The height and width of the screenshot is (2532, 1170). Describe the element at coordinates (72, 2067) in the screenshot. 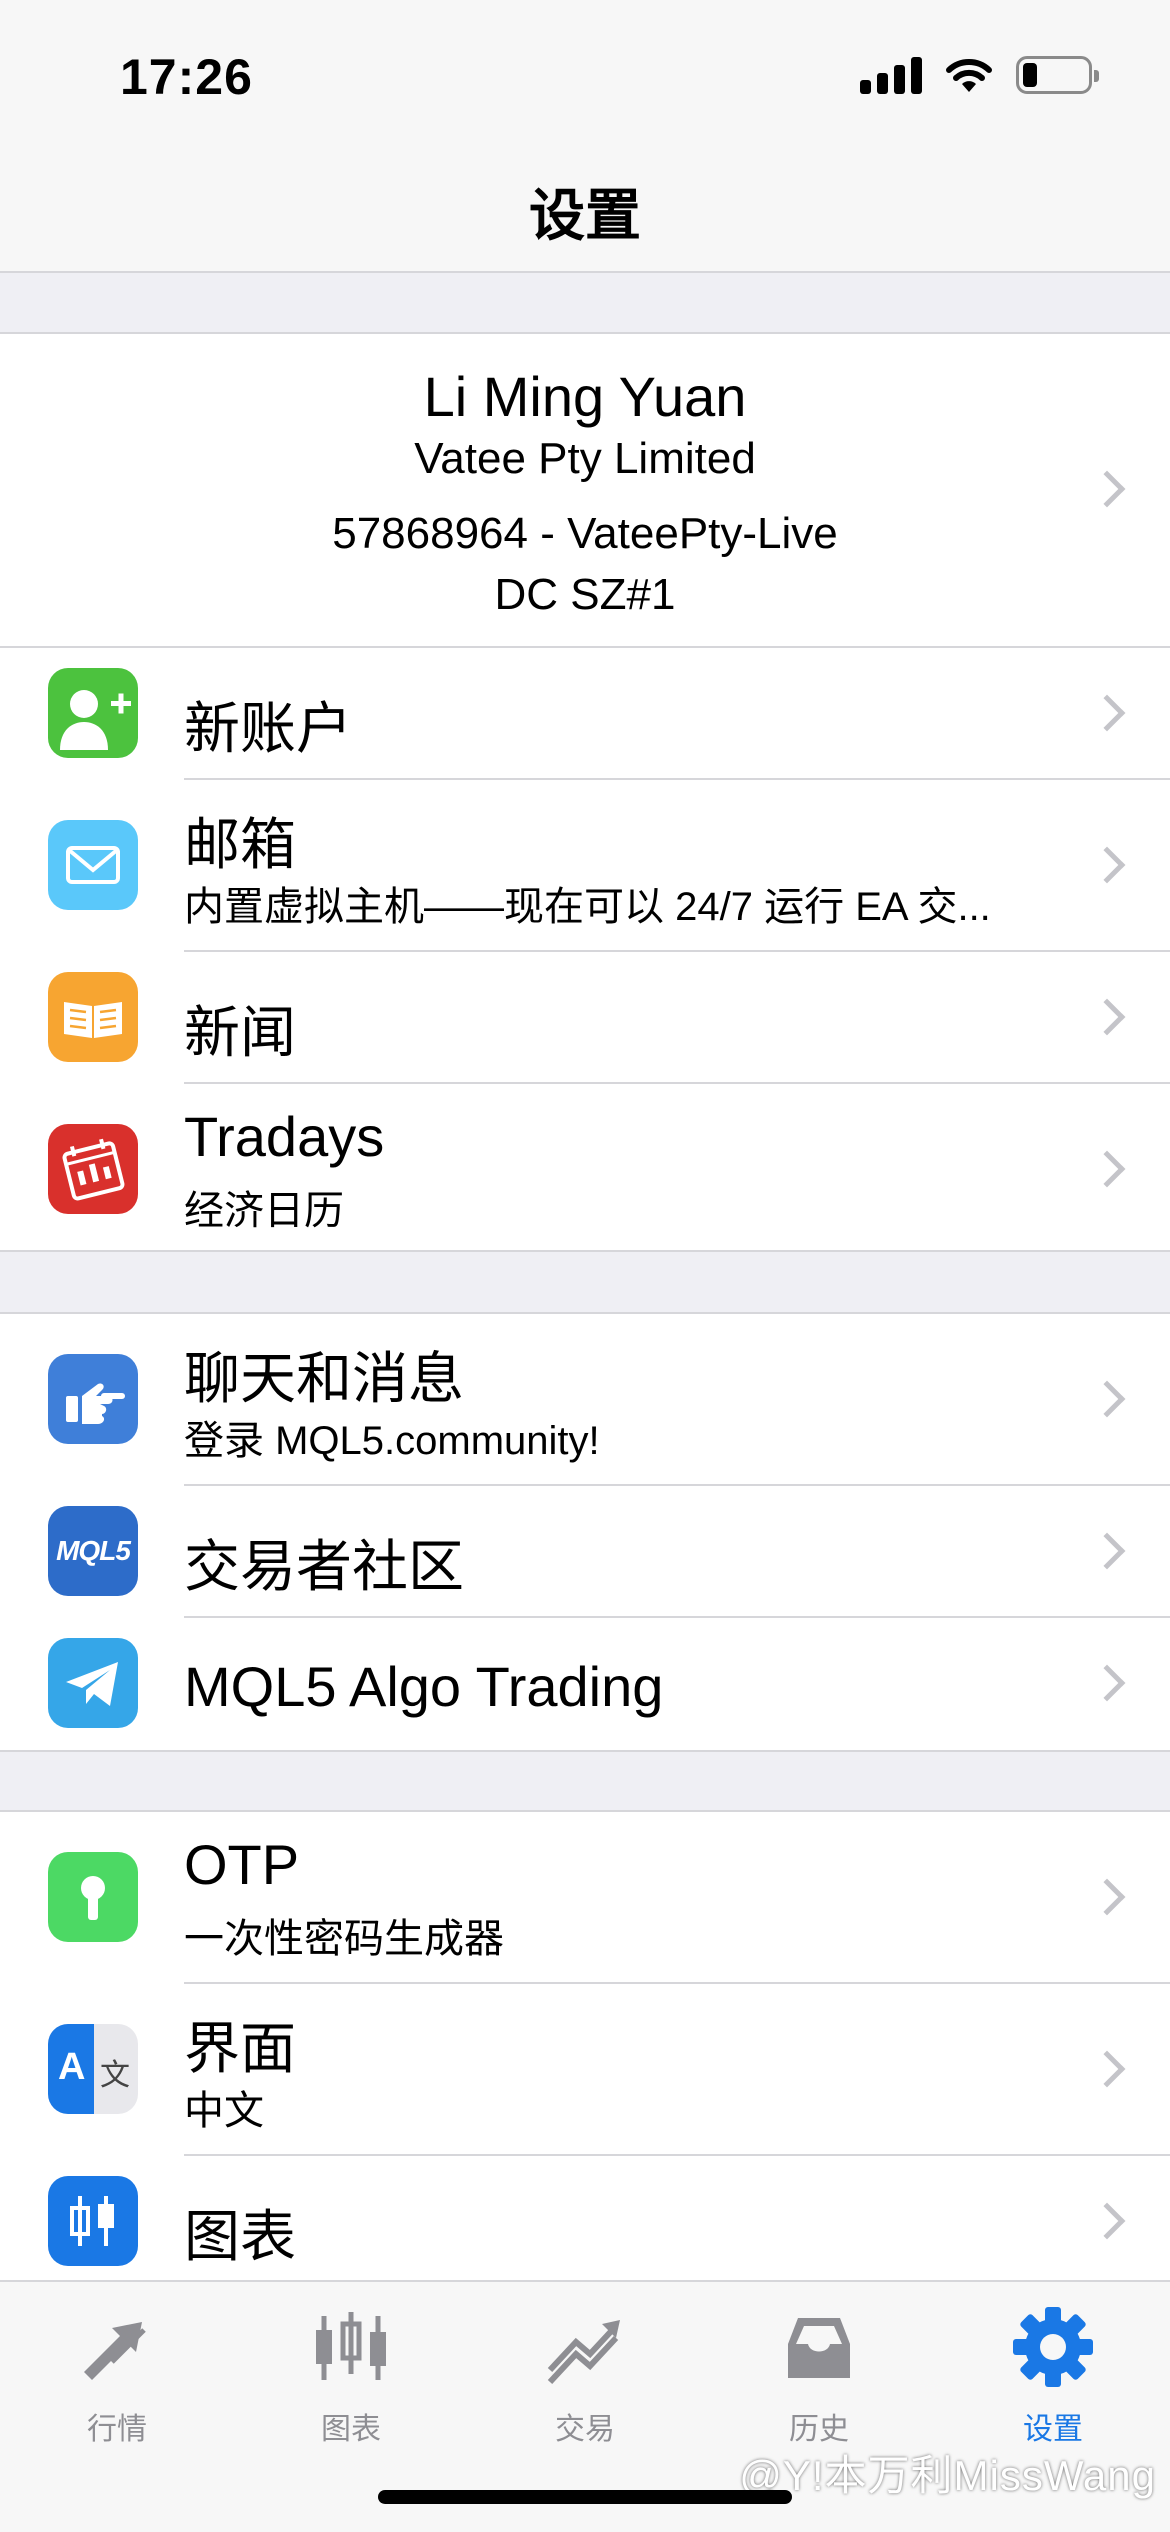

I see `translate-icon-a: A` at that location.